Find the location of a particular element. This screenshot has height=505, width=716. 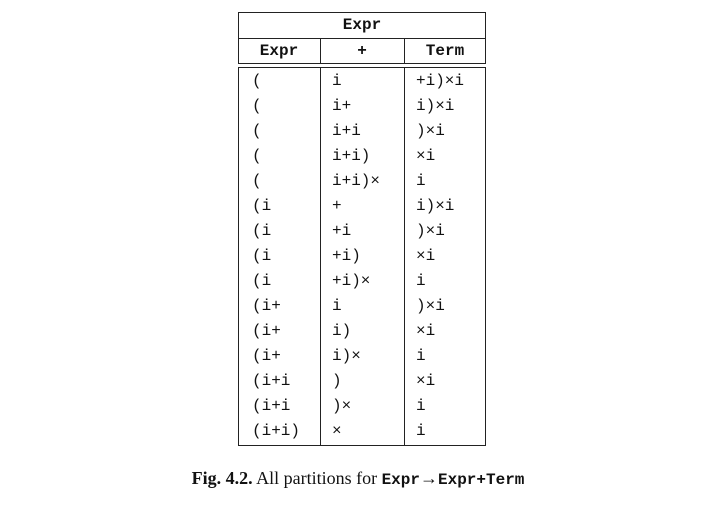

caption-rule-rhs: Expr+Term is located at coordinates (481, 480).